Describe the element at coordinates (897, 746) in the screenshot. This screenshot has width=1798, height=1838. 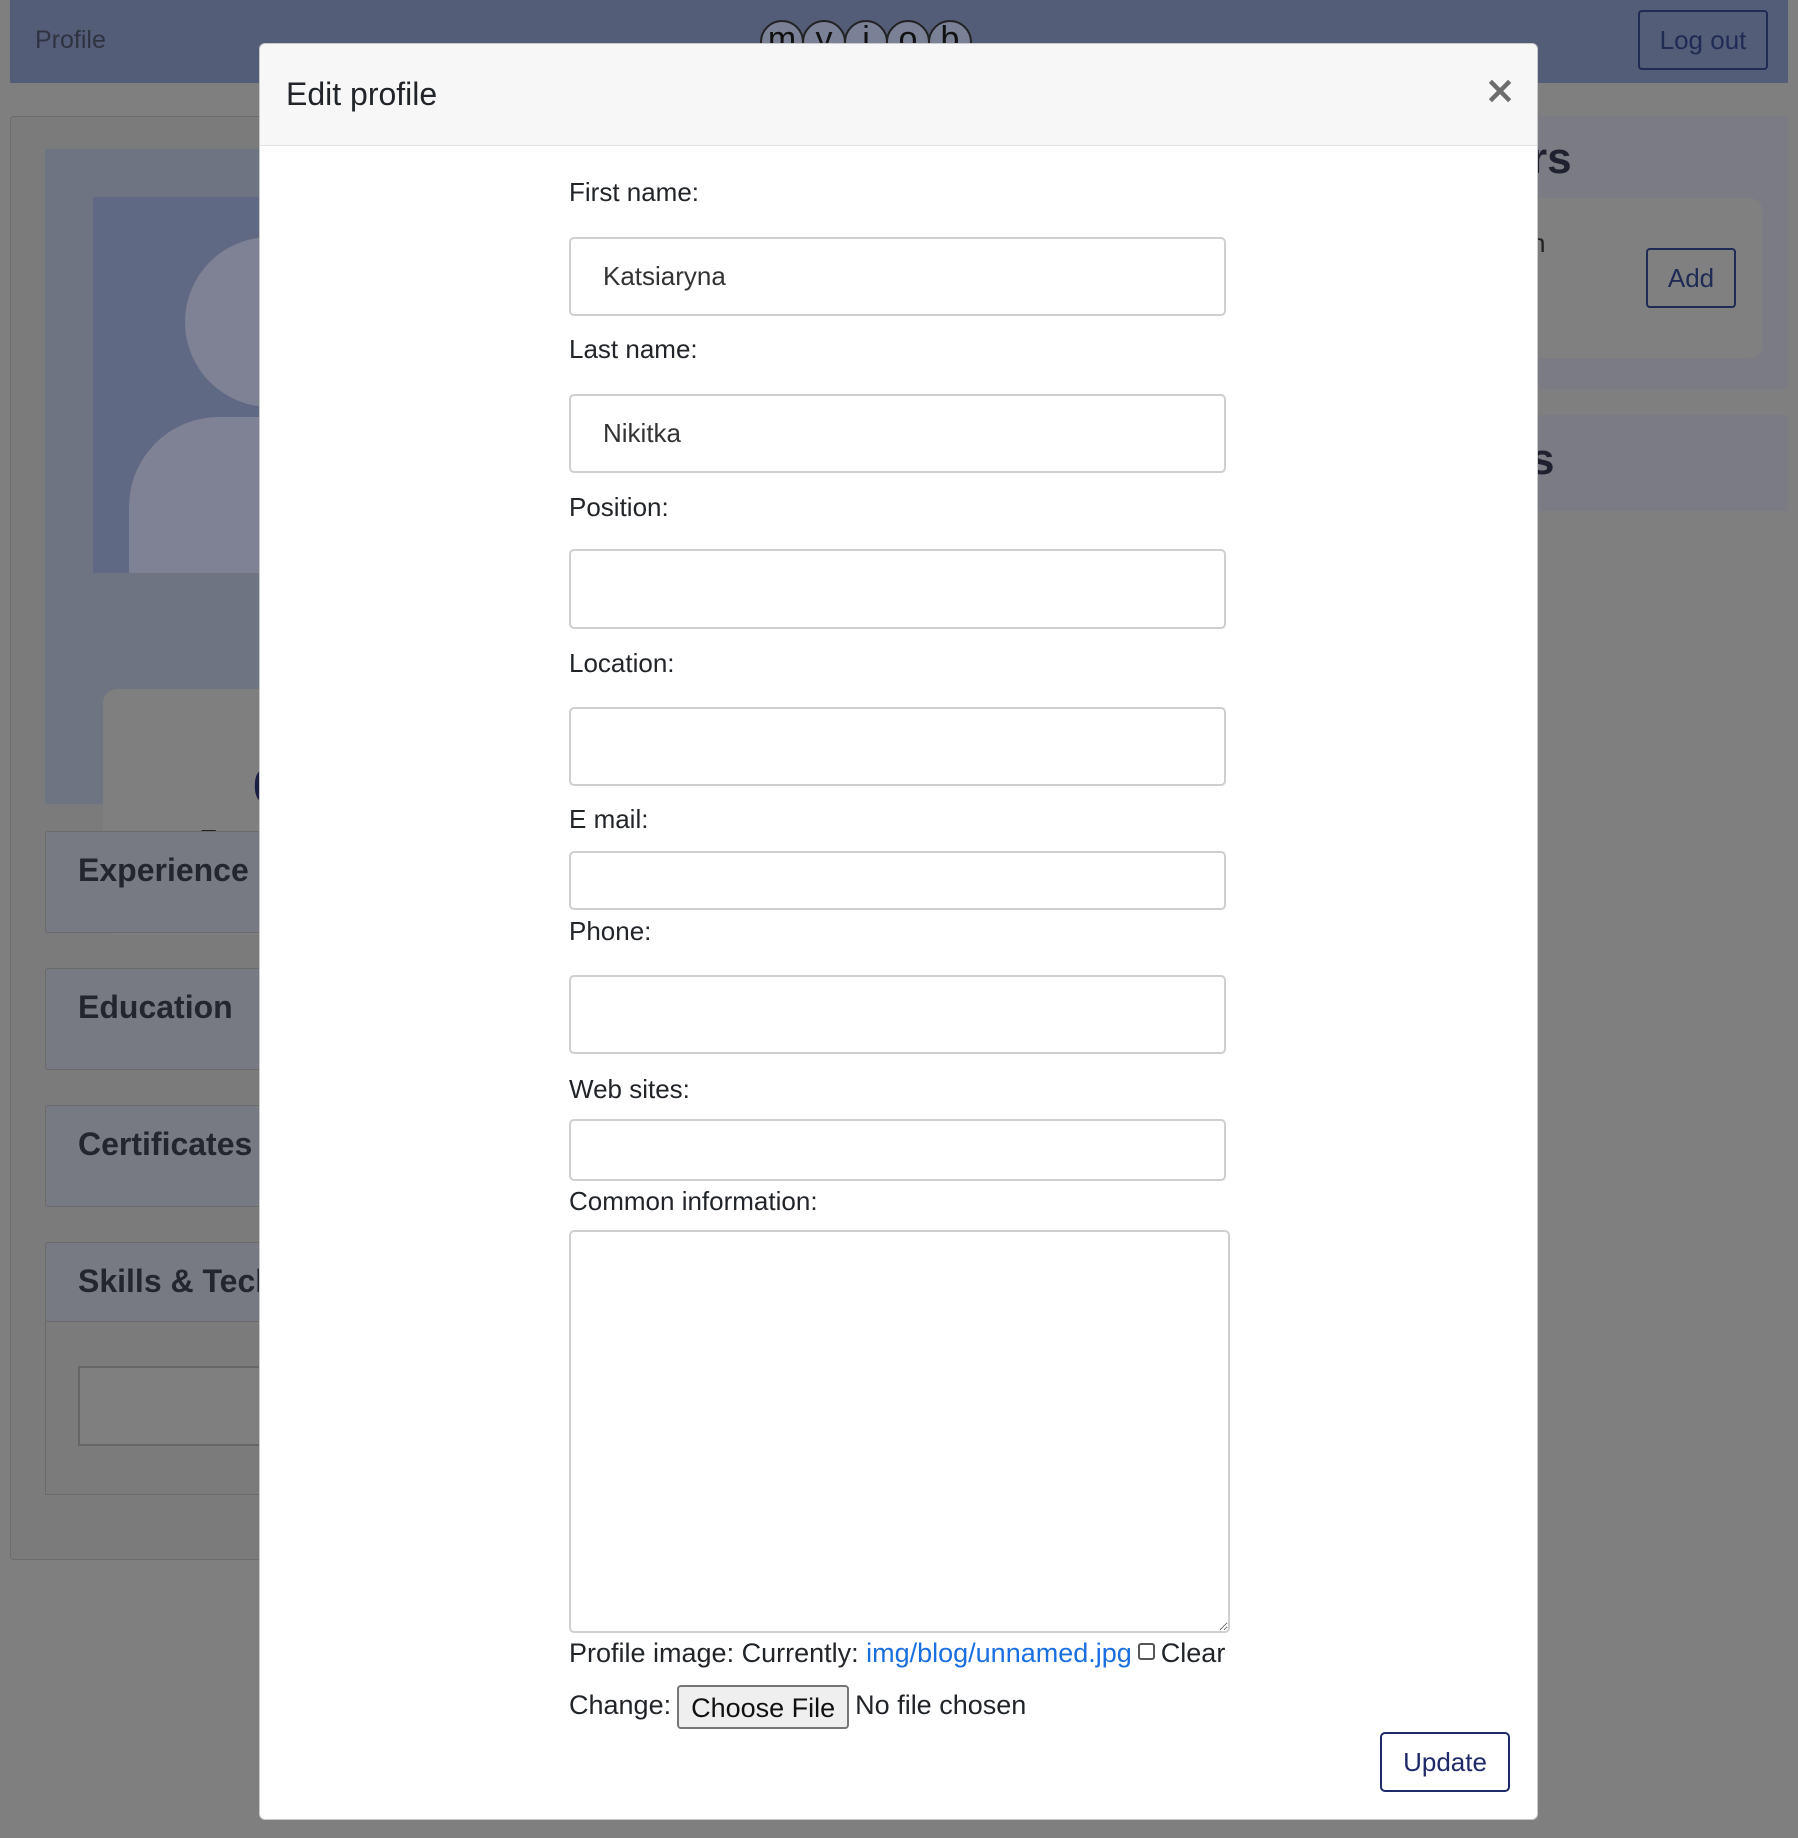
I see `location-input` at that location.